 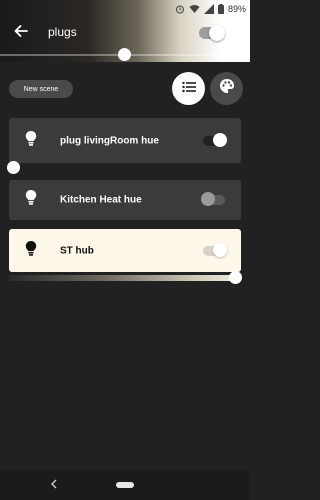 I want to click on light-card: plug livingRoom hue, so click(x=125, y=140).